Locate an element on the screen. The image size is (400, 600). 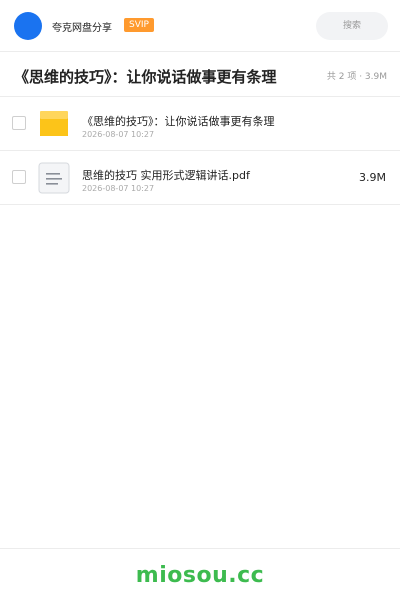
file-name: 思维的技巧 实用形式逻辑讲话.pdf is located at coordinates (166, 175).